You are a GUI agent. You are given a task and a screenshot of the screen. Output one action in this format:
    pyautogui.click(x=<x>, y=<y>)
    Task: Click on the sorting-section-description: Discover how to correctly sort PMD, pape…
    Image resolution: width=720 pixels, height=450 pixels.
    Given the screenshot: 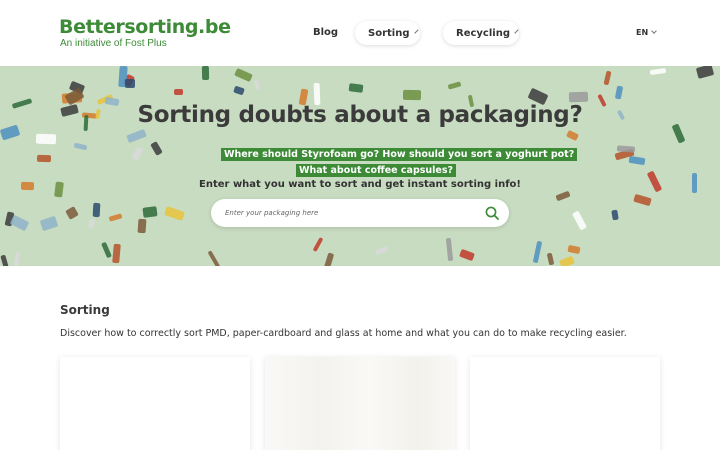 What is the action you would take?
    pyautogui.click(x=343, y=333)
    